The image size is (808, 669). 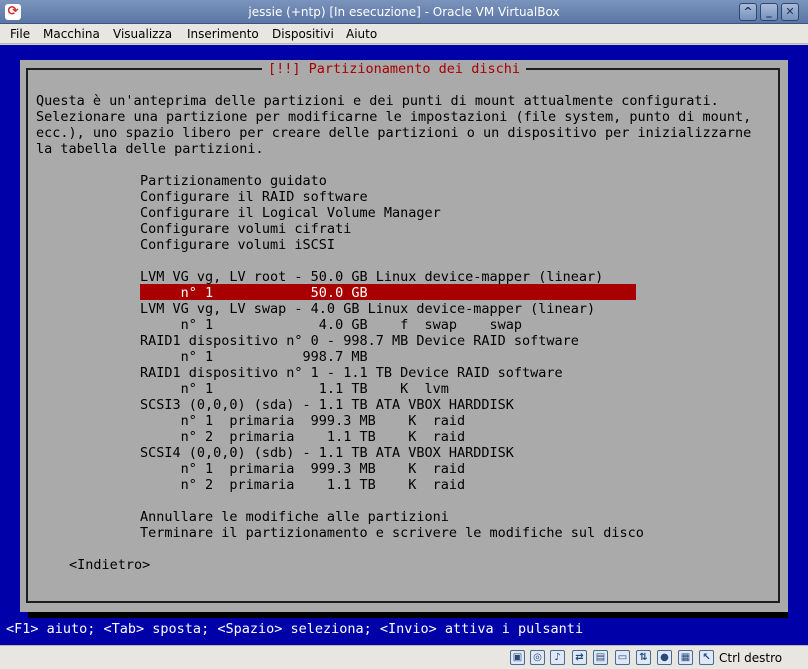 I want to click on minimize-button: _, so click(x=769, y=12).